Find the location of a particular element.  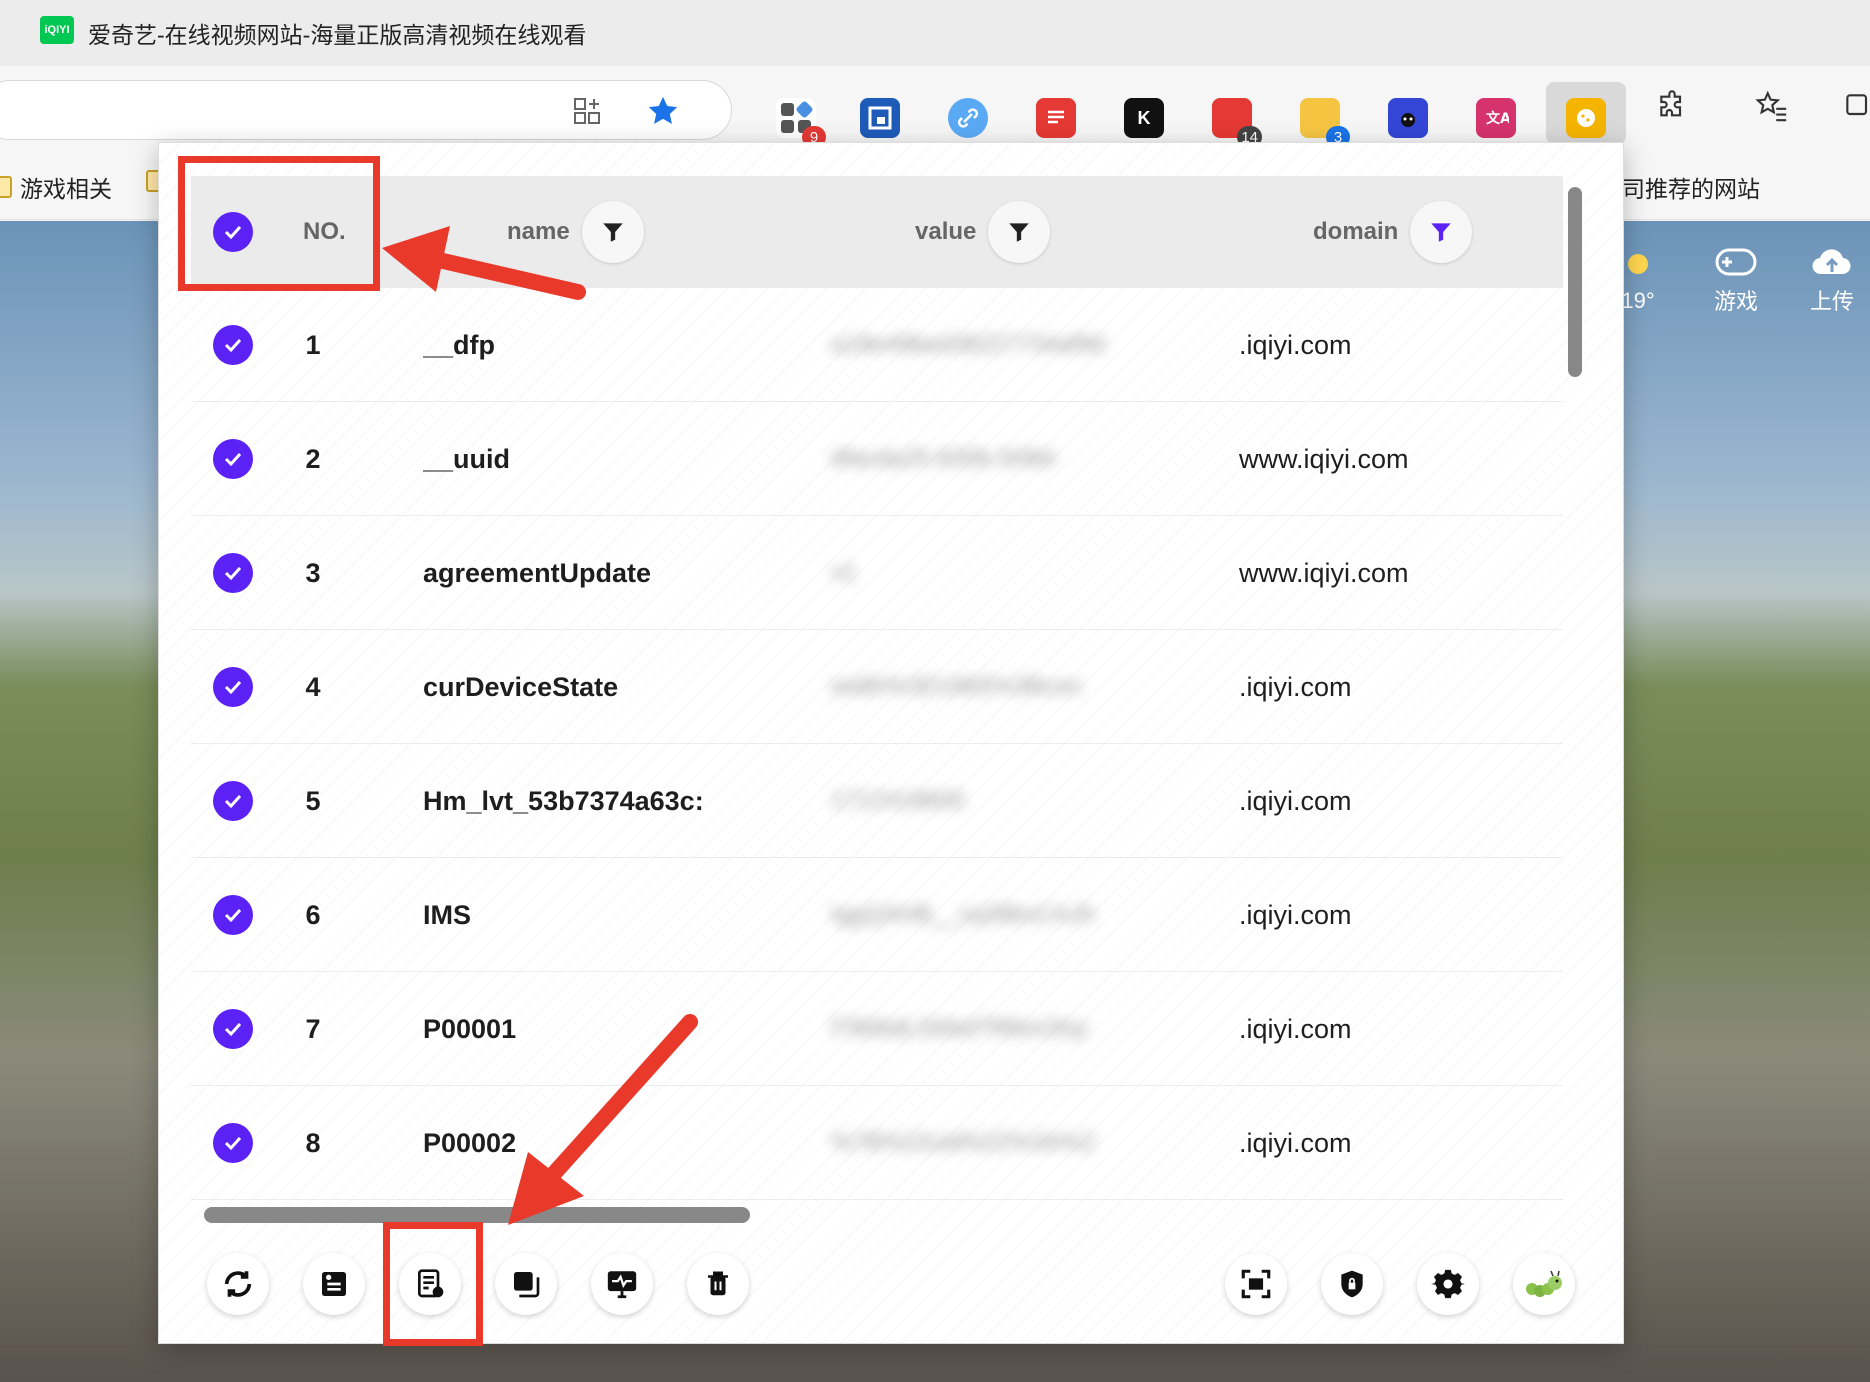

cookie-name: curDeviceState is located at coordinates (521, 686).